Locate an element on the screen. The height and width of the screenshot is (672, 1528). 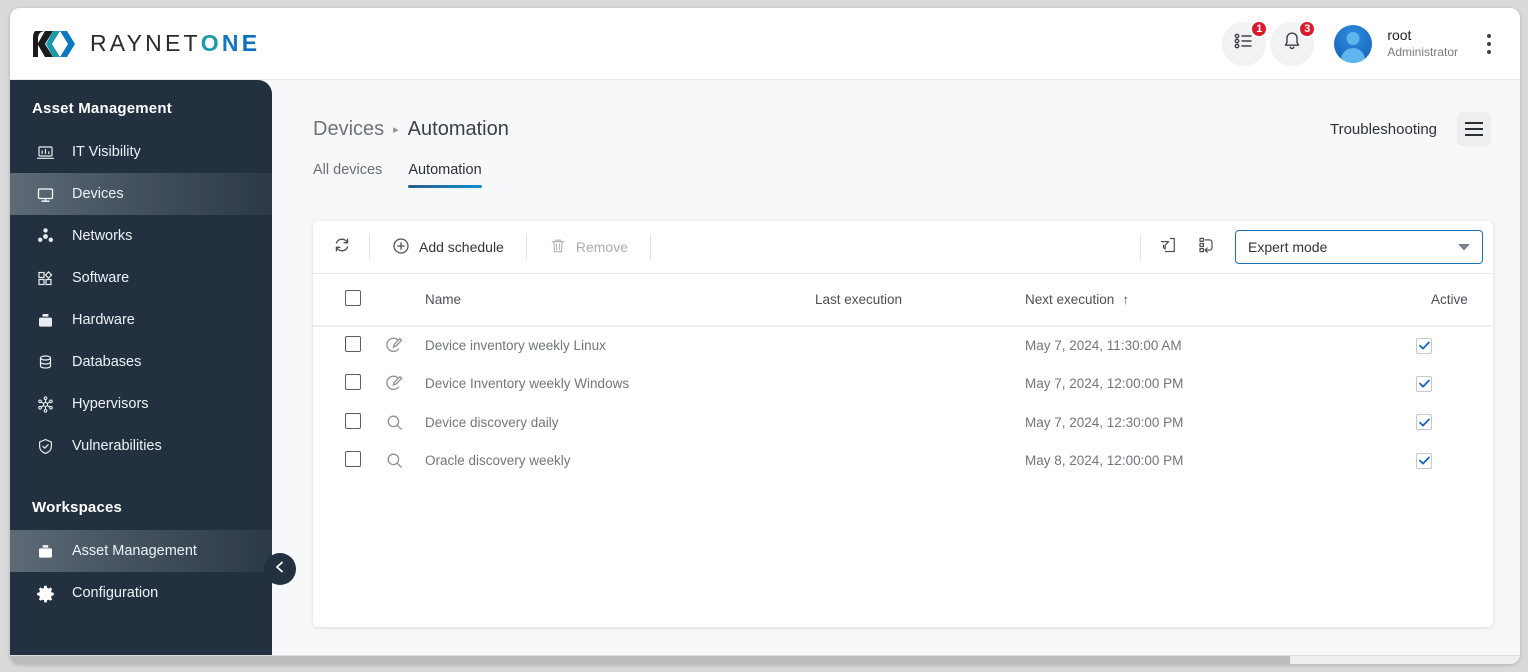
chevron-down-icon is located at coordinates (1464, 247).